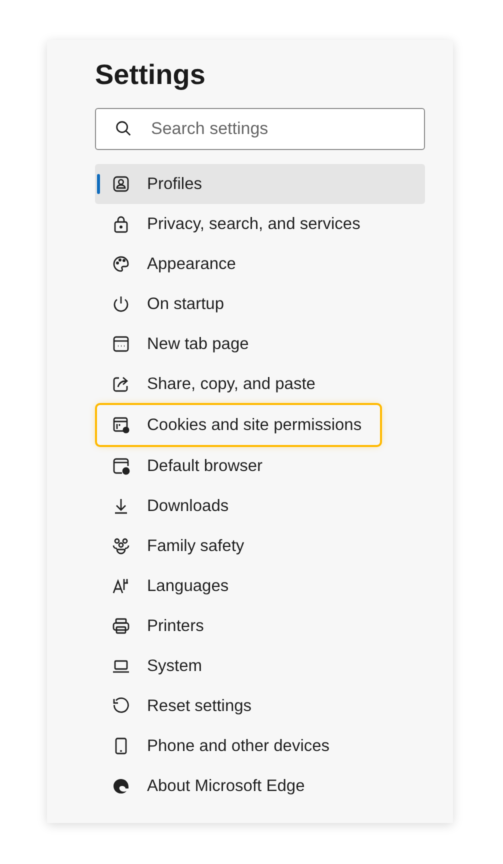  What do you see at coordinates (260, 184) in the screenshot?
I see `nav-item: Profiles` at bounding box center [260, 184].